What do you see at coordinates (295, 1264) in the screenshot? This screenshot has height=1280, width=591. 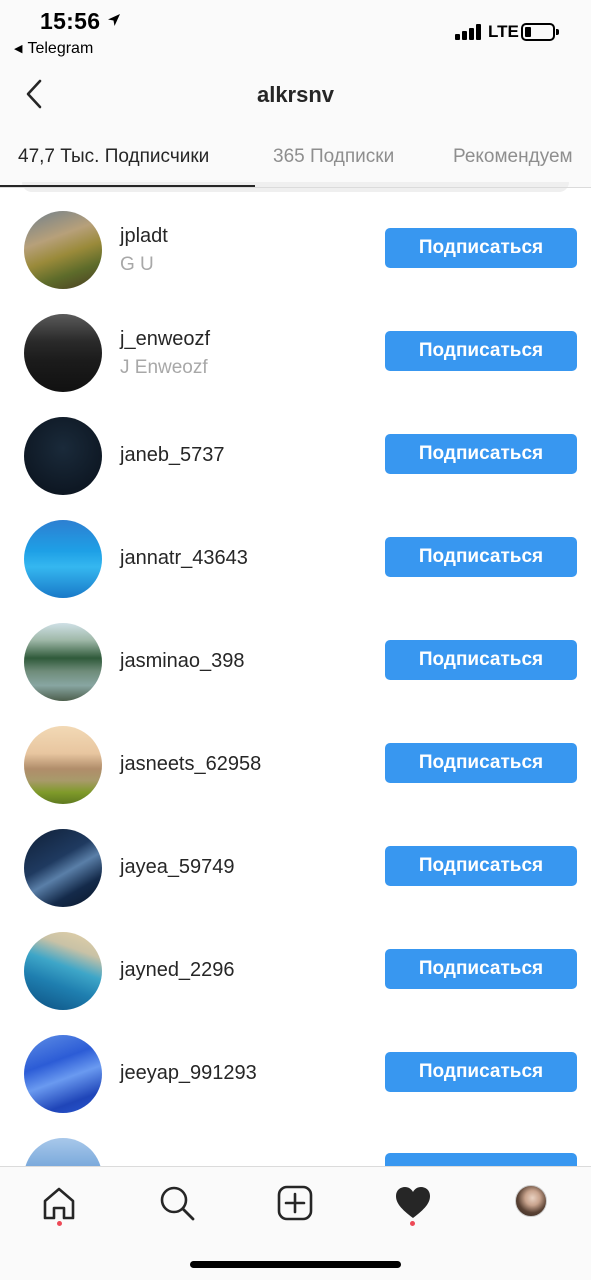 I see `home-indicator` at bounding box center [295, 1264].